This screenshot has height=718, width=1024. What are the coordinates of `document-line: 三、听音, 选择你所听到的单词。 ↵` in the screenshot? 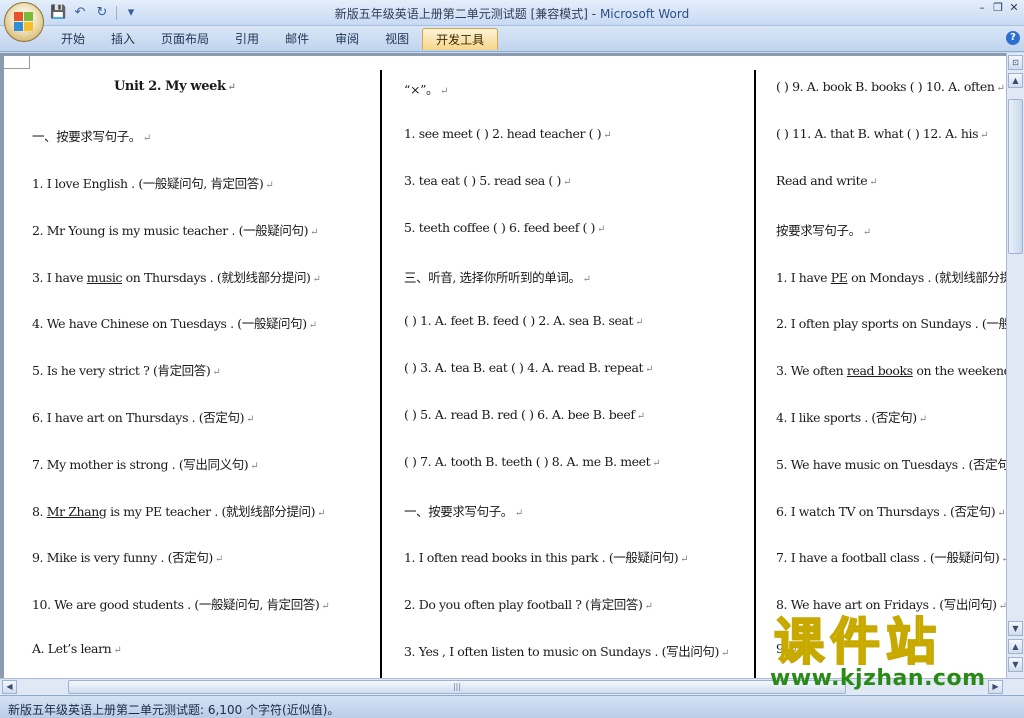 It's located at (497, 276).